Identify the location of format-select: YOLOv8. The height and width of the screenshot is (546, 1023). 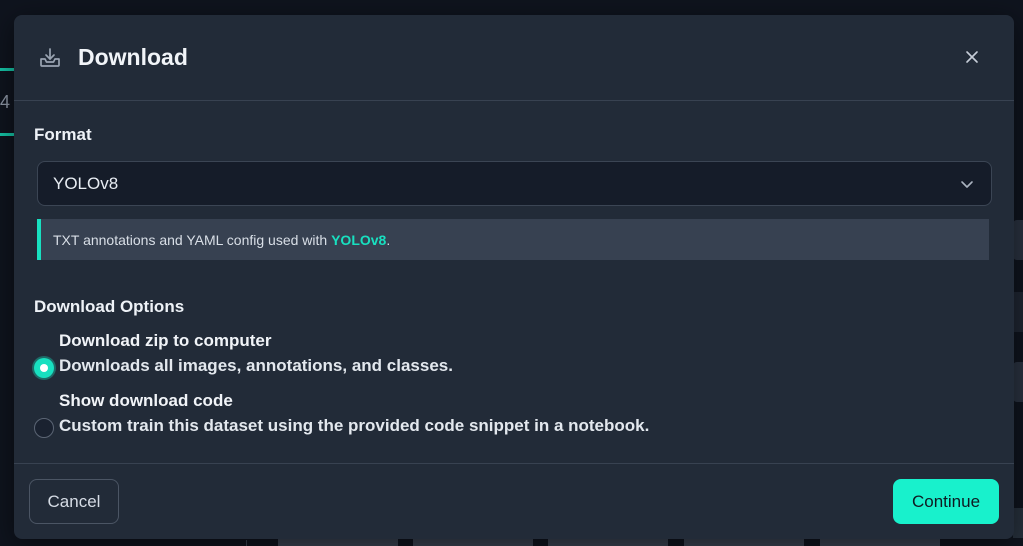
(514, 183).